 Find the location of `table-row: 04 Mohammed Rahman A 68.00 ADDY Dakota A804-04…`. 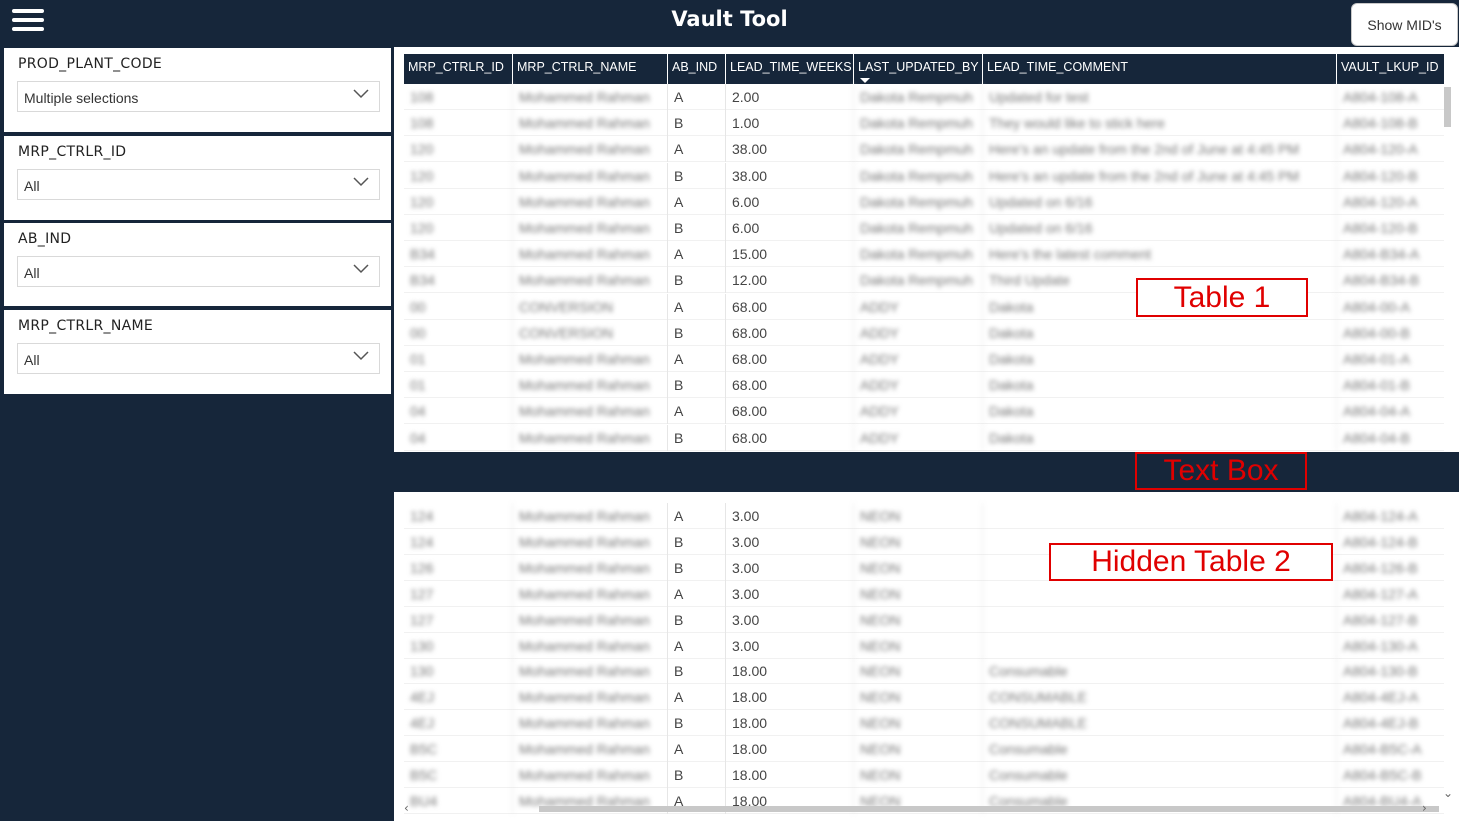

table-row: 04 Mohammed Rahman A 68.00 ADDY Dakota A804-04… is located at coordinates (924, 411).